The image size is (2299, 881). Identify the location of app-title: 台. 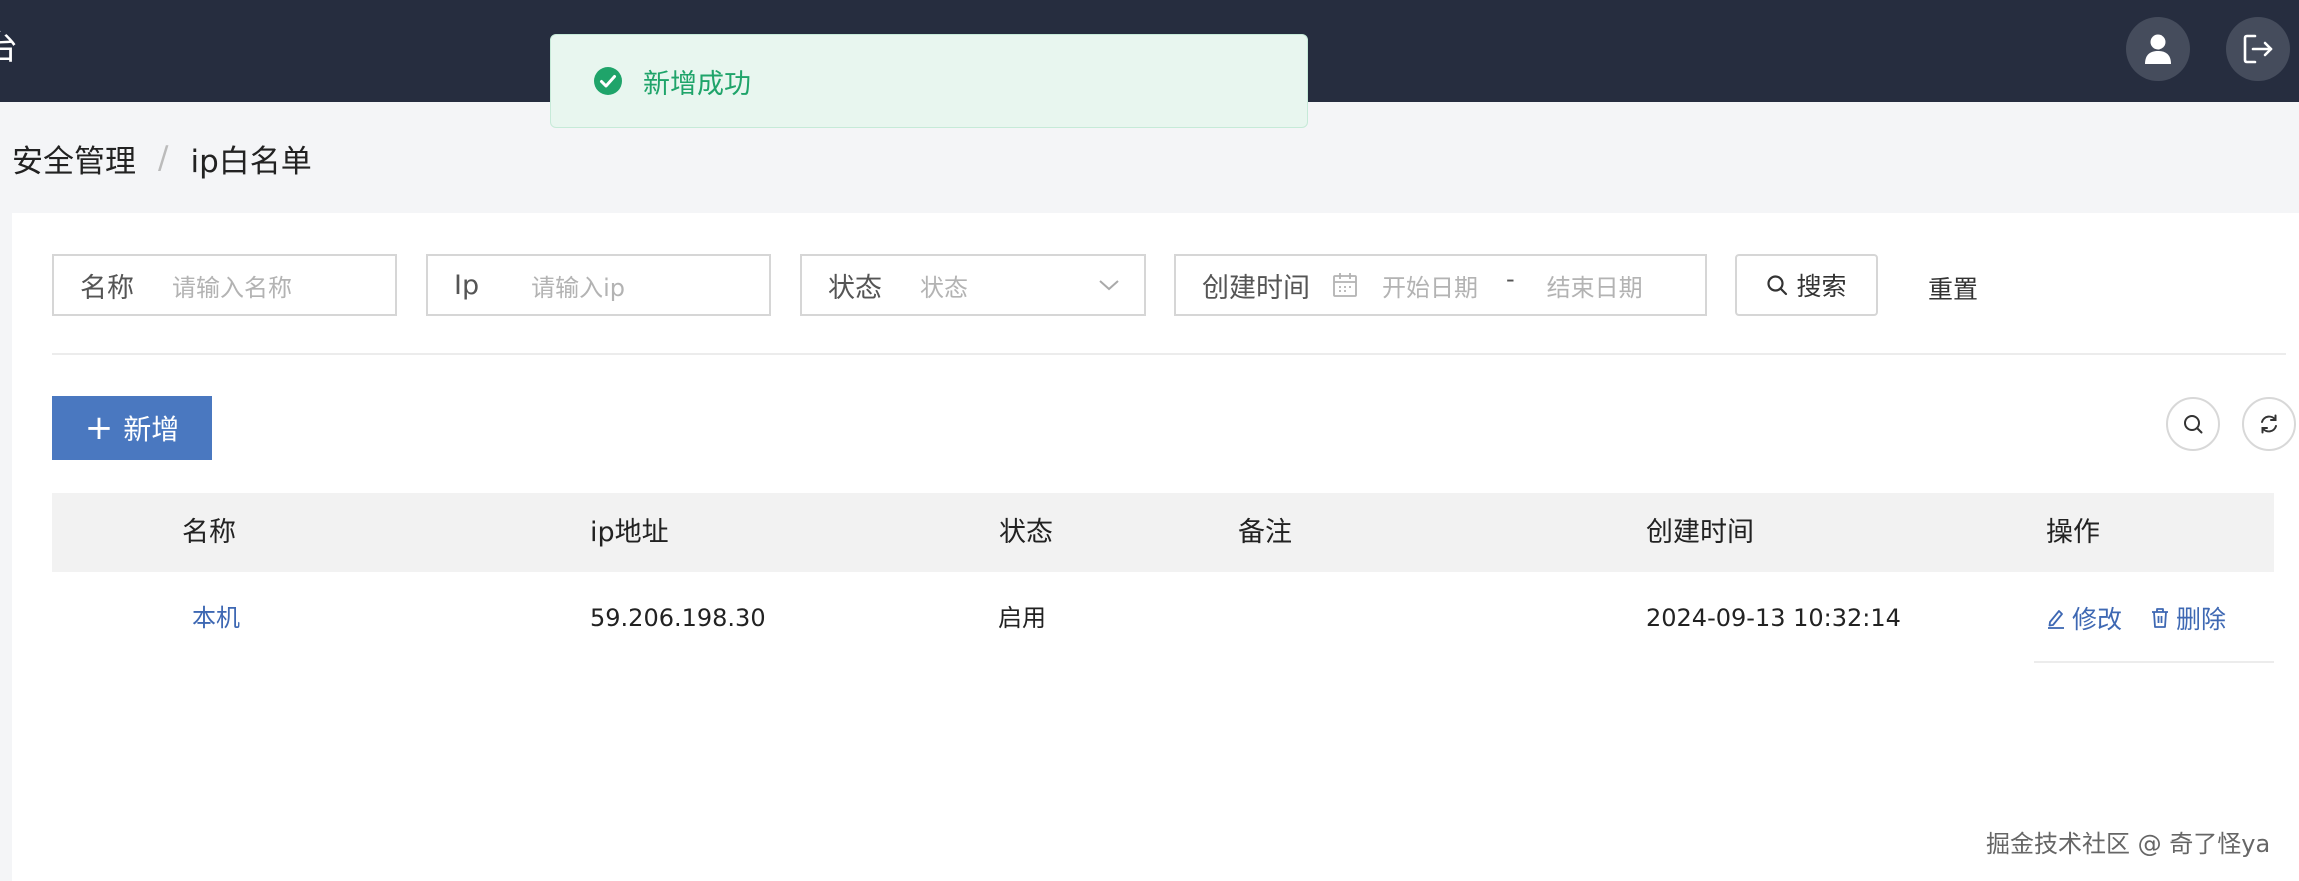
(9, 48).